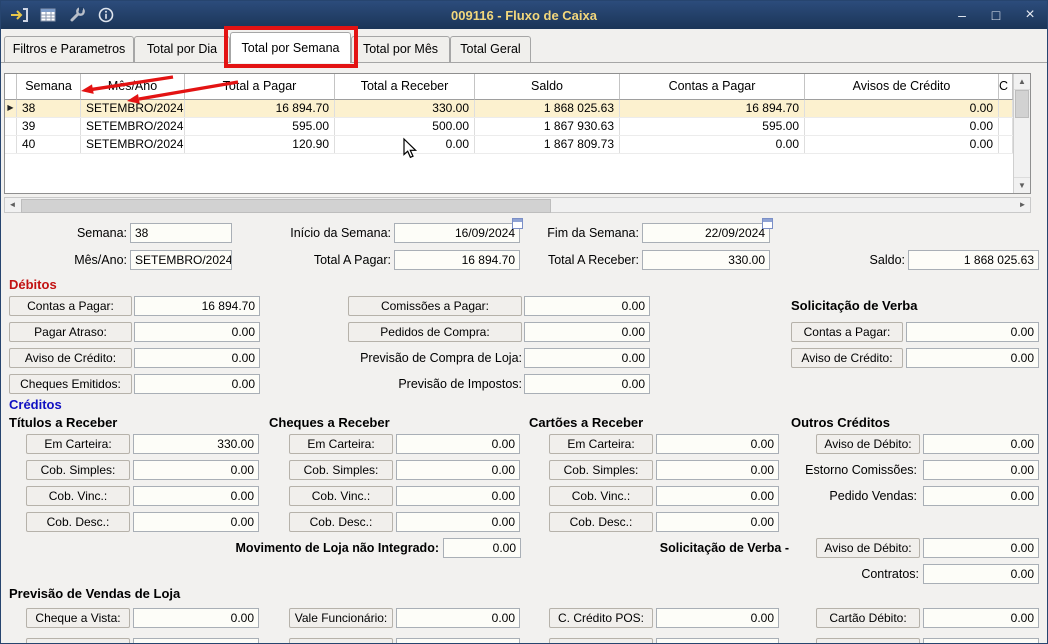  I want to click on g1-cob-desc-field: 0.00, so click(196, 522).